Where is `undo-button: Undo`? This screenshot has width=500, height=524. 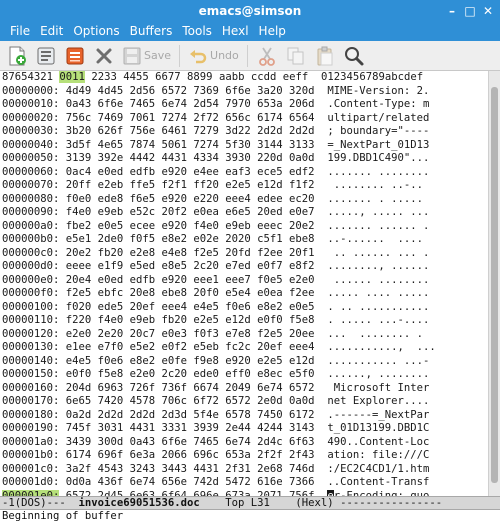
undo-button: Undo is located at coordinates (213, 56).